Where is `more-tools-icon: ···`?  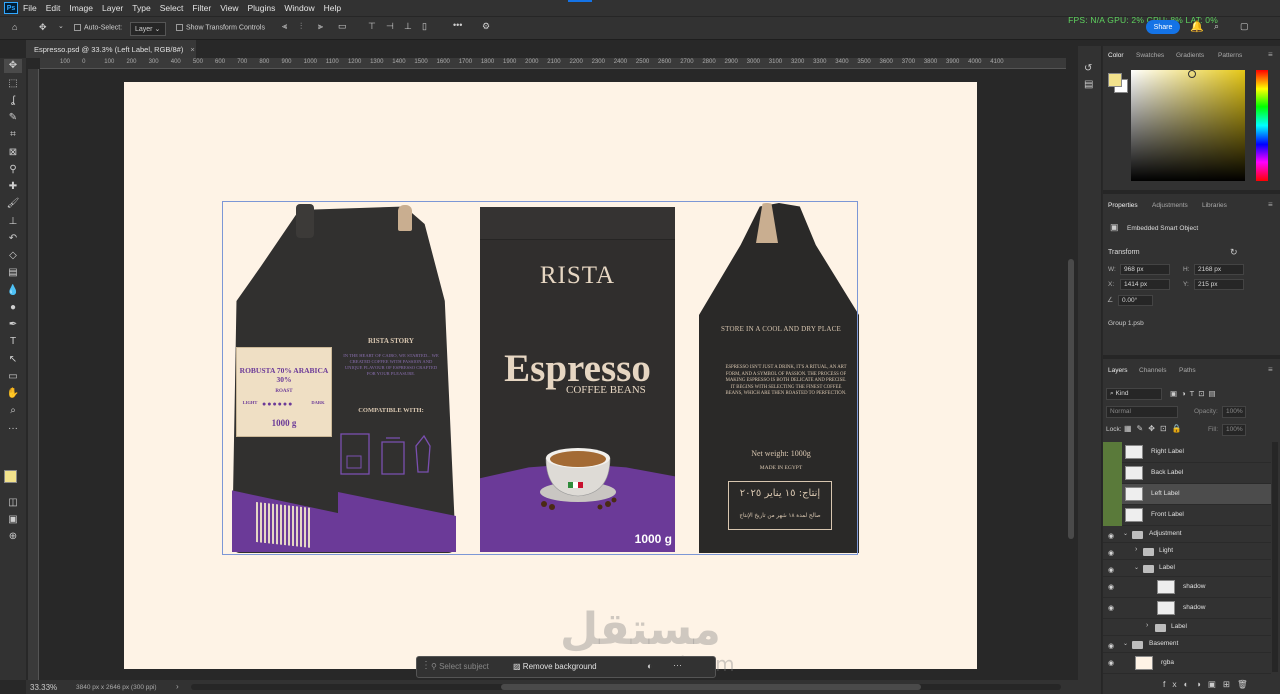 more-tools-icon: ··· is located at coordinates (13, 429).